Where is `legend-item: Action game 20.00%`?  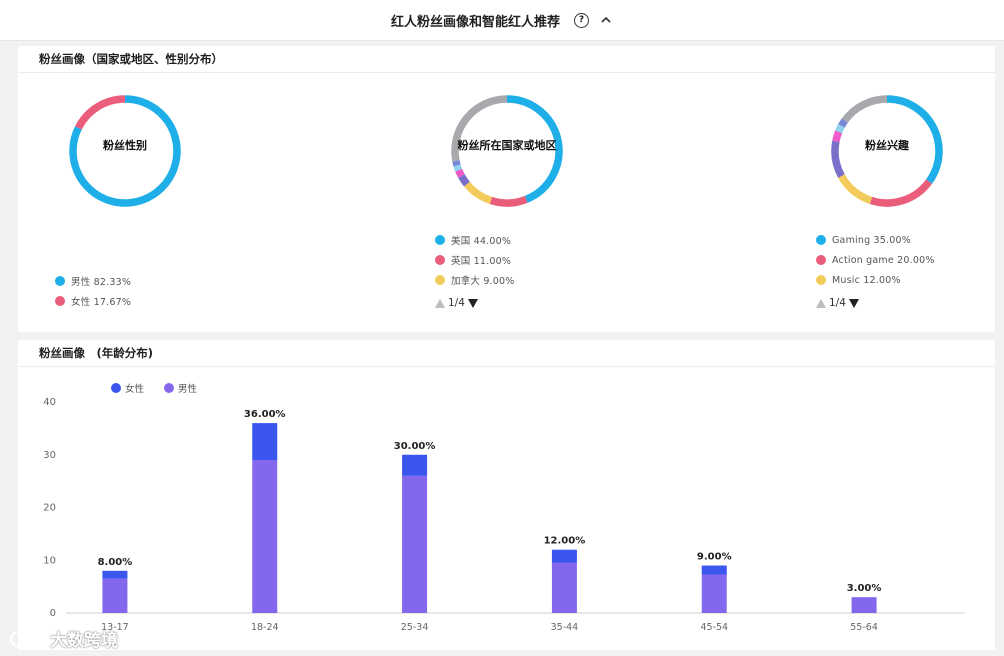
legend-item: Action game 20.00% is located at coordinates (875, 260).